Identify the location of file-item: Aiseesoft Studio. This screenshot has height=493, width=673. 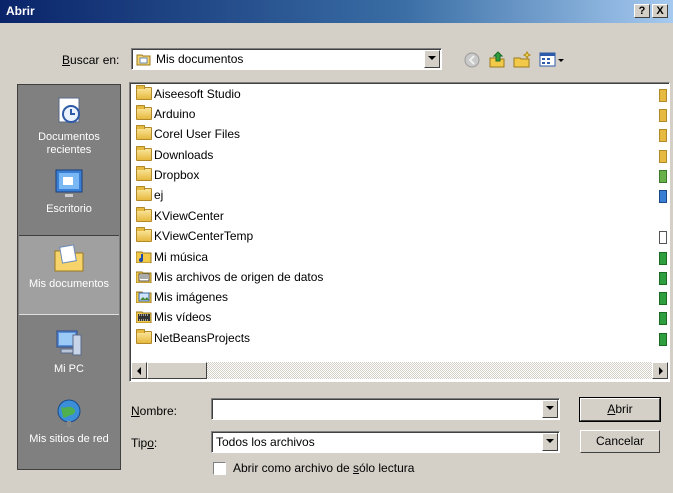
(188, 94).